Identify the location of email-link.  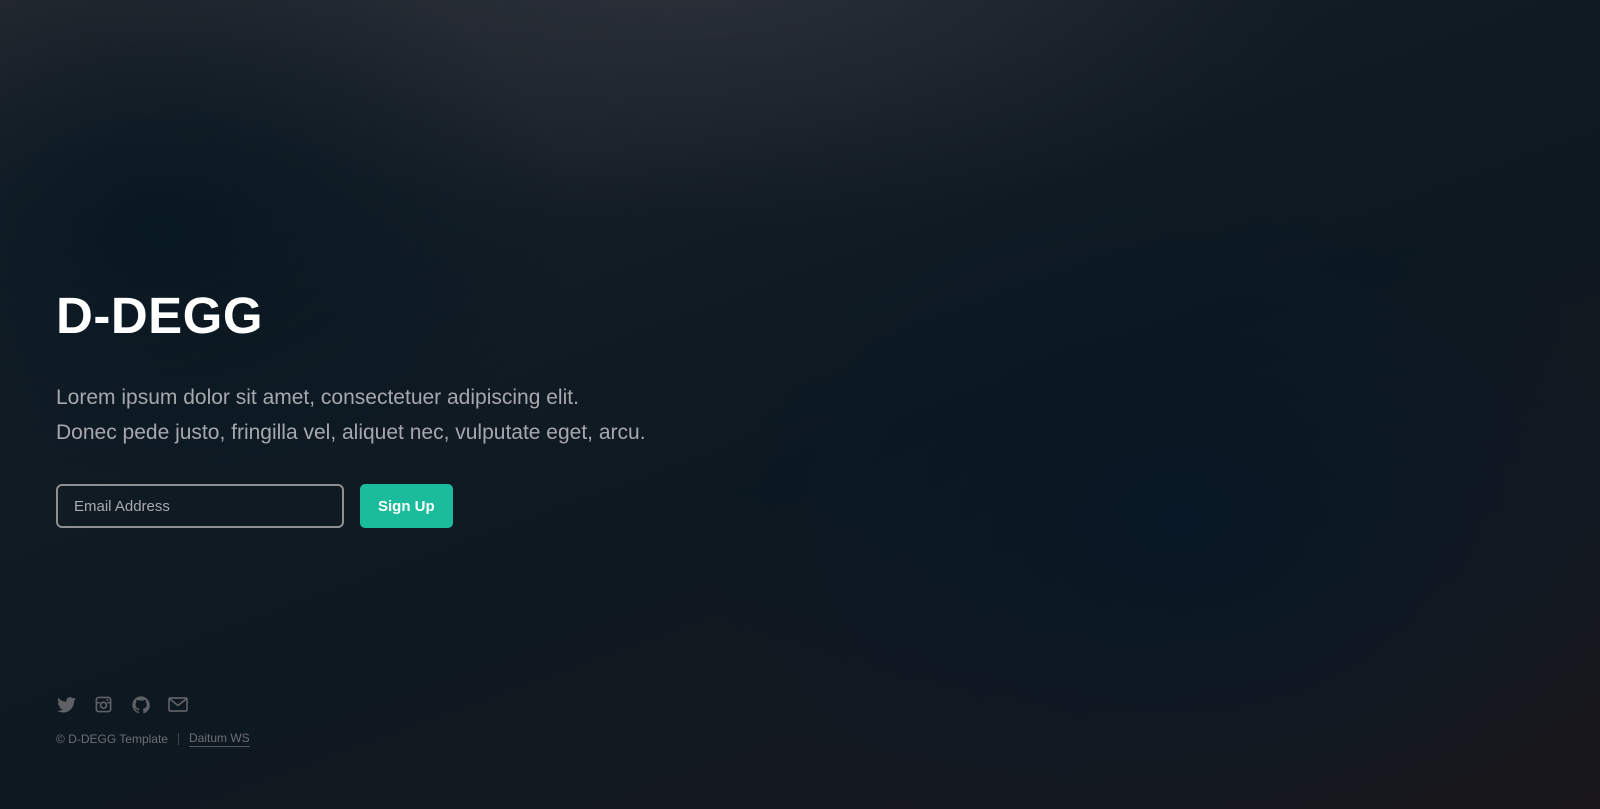
(177, 704).